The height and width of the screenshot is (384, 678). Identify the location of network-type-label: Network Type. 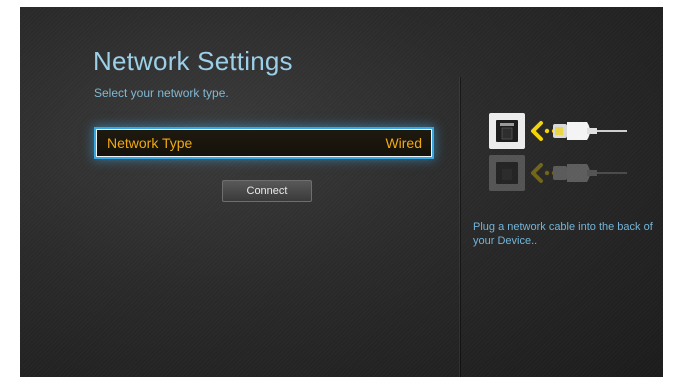
(150, 143).